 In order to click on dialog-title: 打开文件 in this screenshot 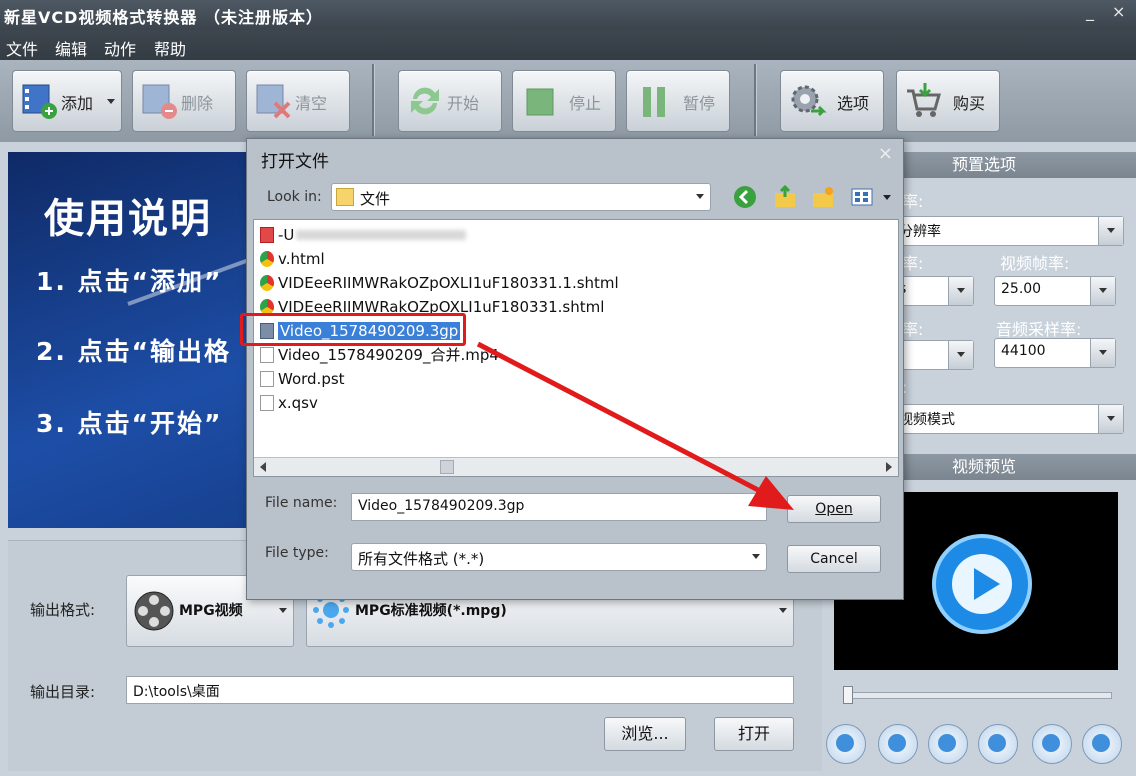, I will do `click(295, 162)`.